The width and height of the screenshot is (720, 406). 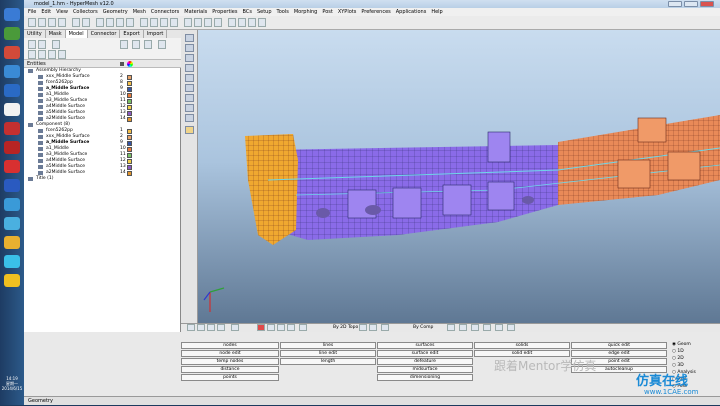 I want to click on panel-button-line-edit: line edit, so click(x=328, y=353).